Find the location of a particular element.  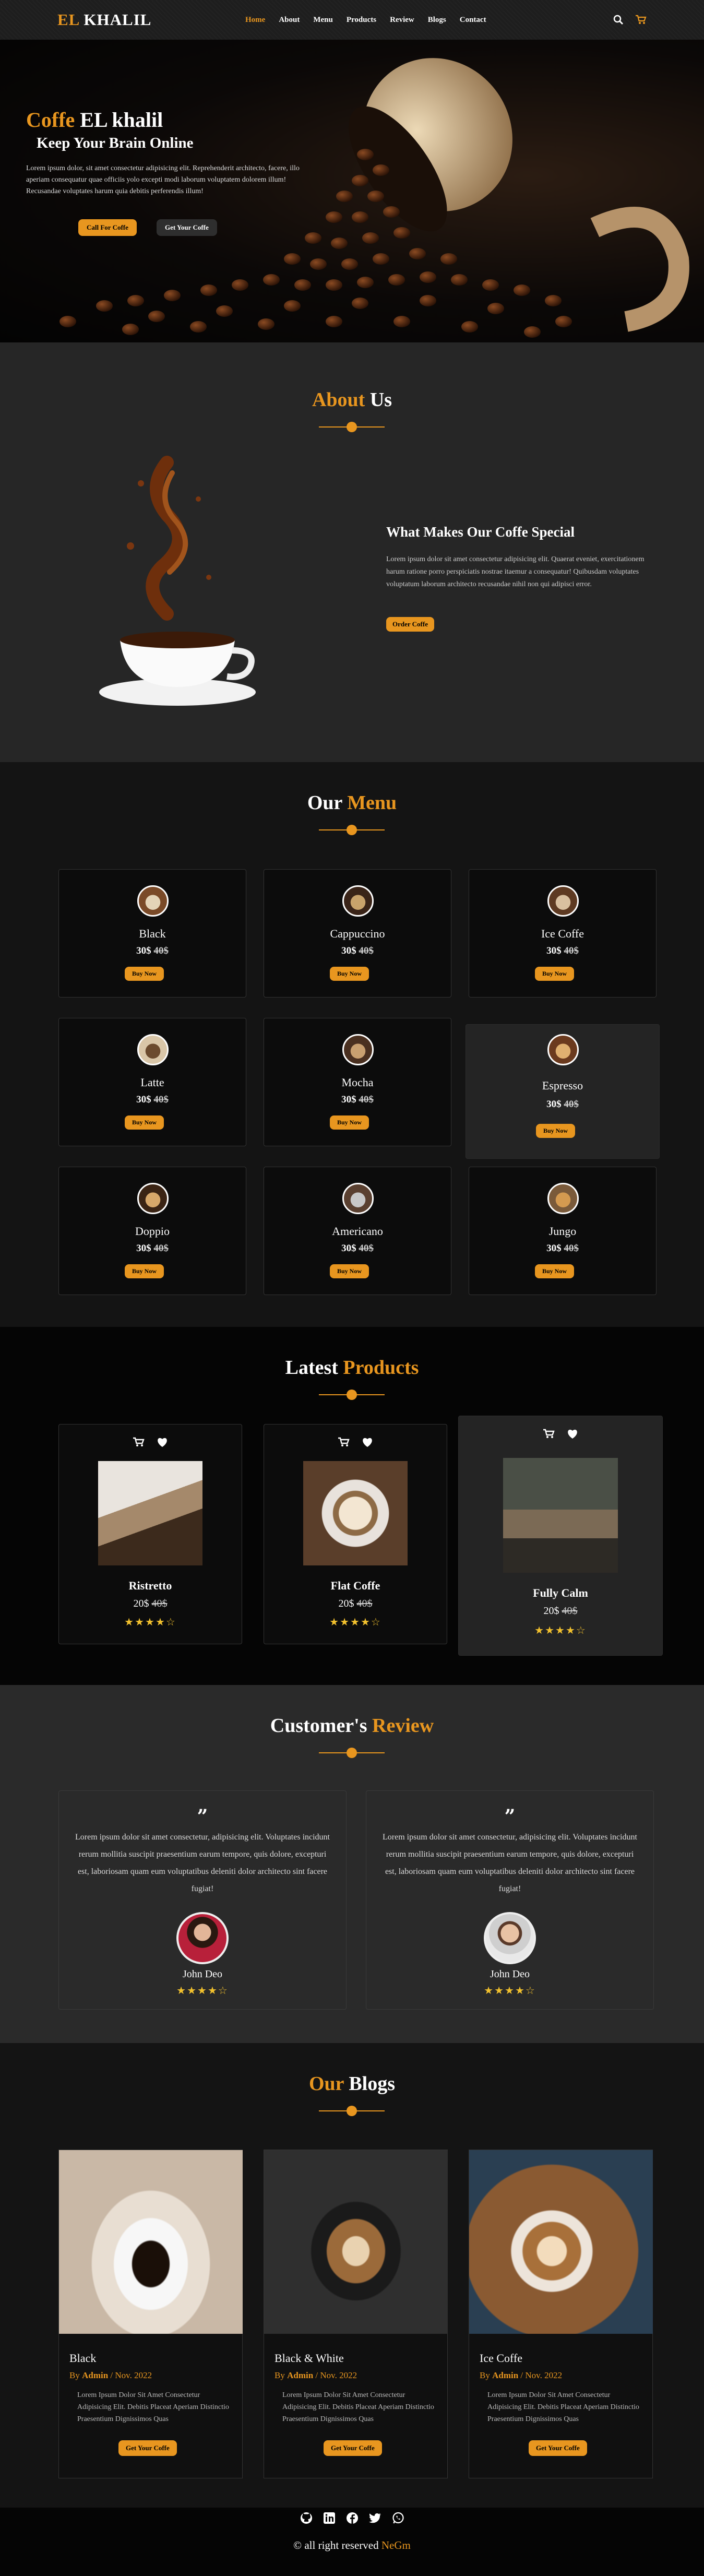

about-divider is located at coordinates (352, 427).